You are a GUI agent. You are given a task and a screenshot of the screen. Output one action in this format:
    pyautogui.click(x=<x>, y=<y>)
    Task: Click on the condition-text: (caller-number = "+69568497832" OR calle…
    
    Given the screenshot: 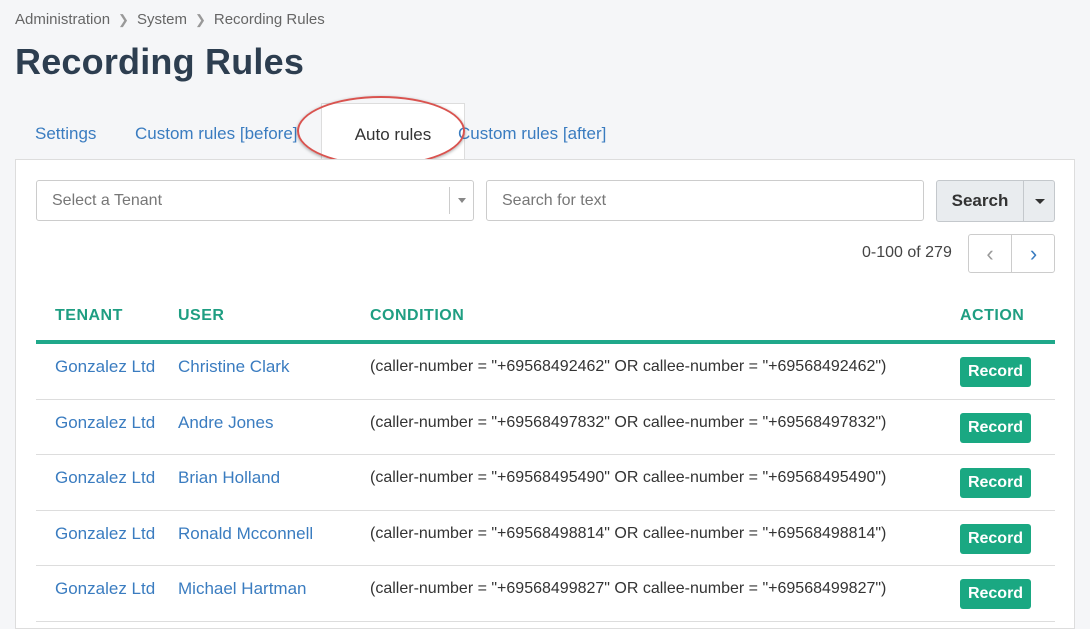 What is the action you would take?
    pyautogui.click(x=628, y=422)
    